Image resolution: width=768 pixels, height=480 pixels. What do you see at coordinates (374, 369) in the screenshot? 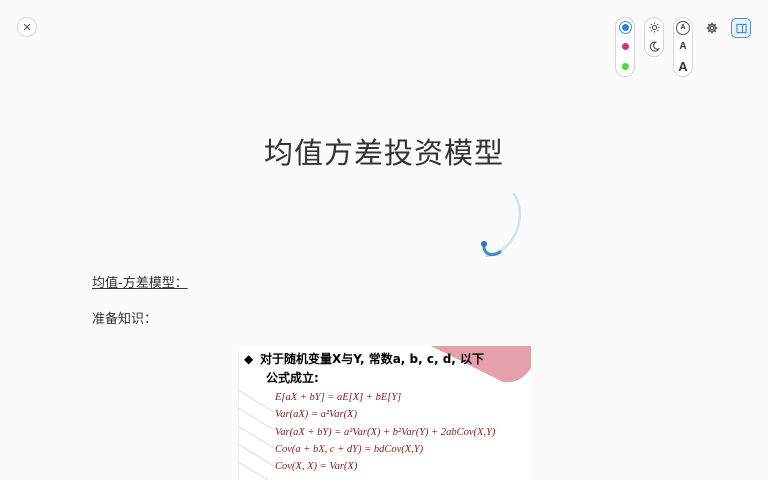
I see `slide-intro: ◆ 对于随机变量X与Y, 常数a, b, c, d, 以下 公式成立:` at bounding box center [374, 369].